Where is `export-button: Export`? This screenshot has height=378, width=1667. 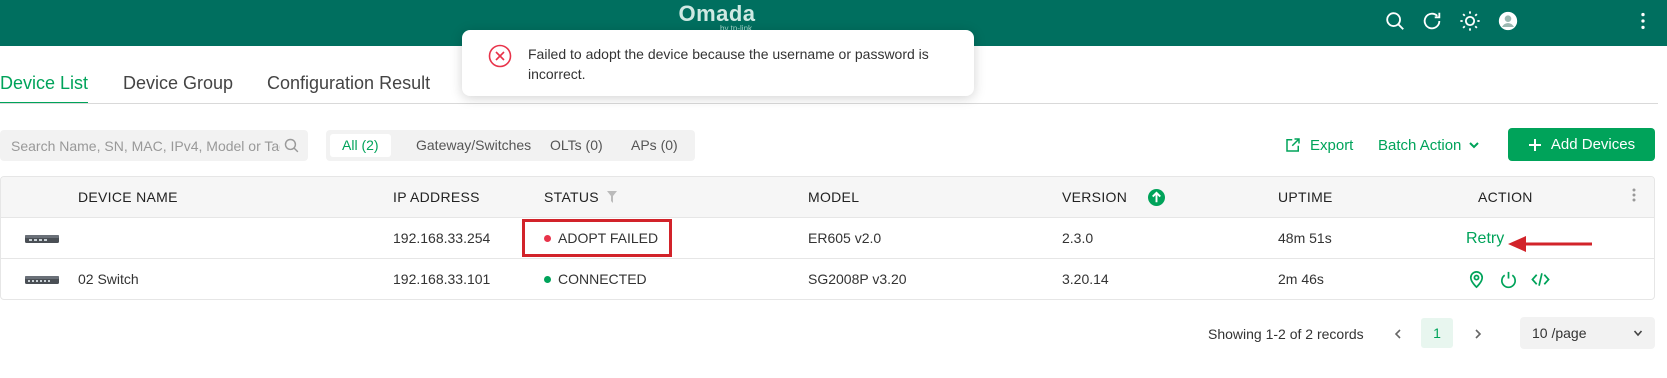
export-button: Export is located at coordinates (1318, 145).